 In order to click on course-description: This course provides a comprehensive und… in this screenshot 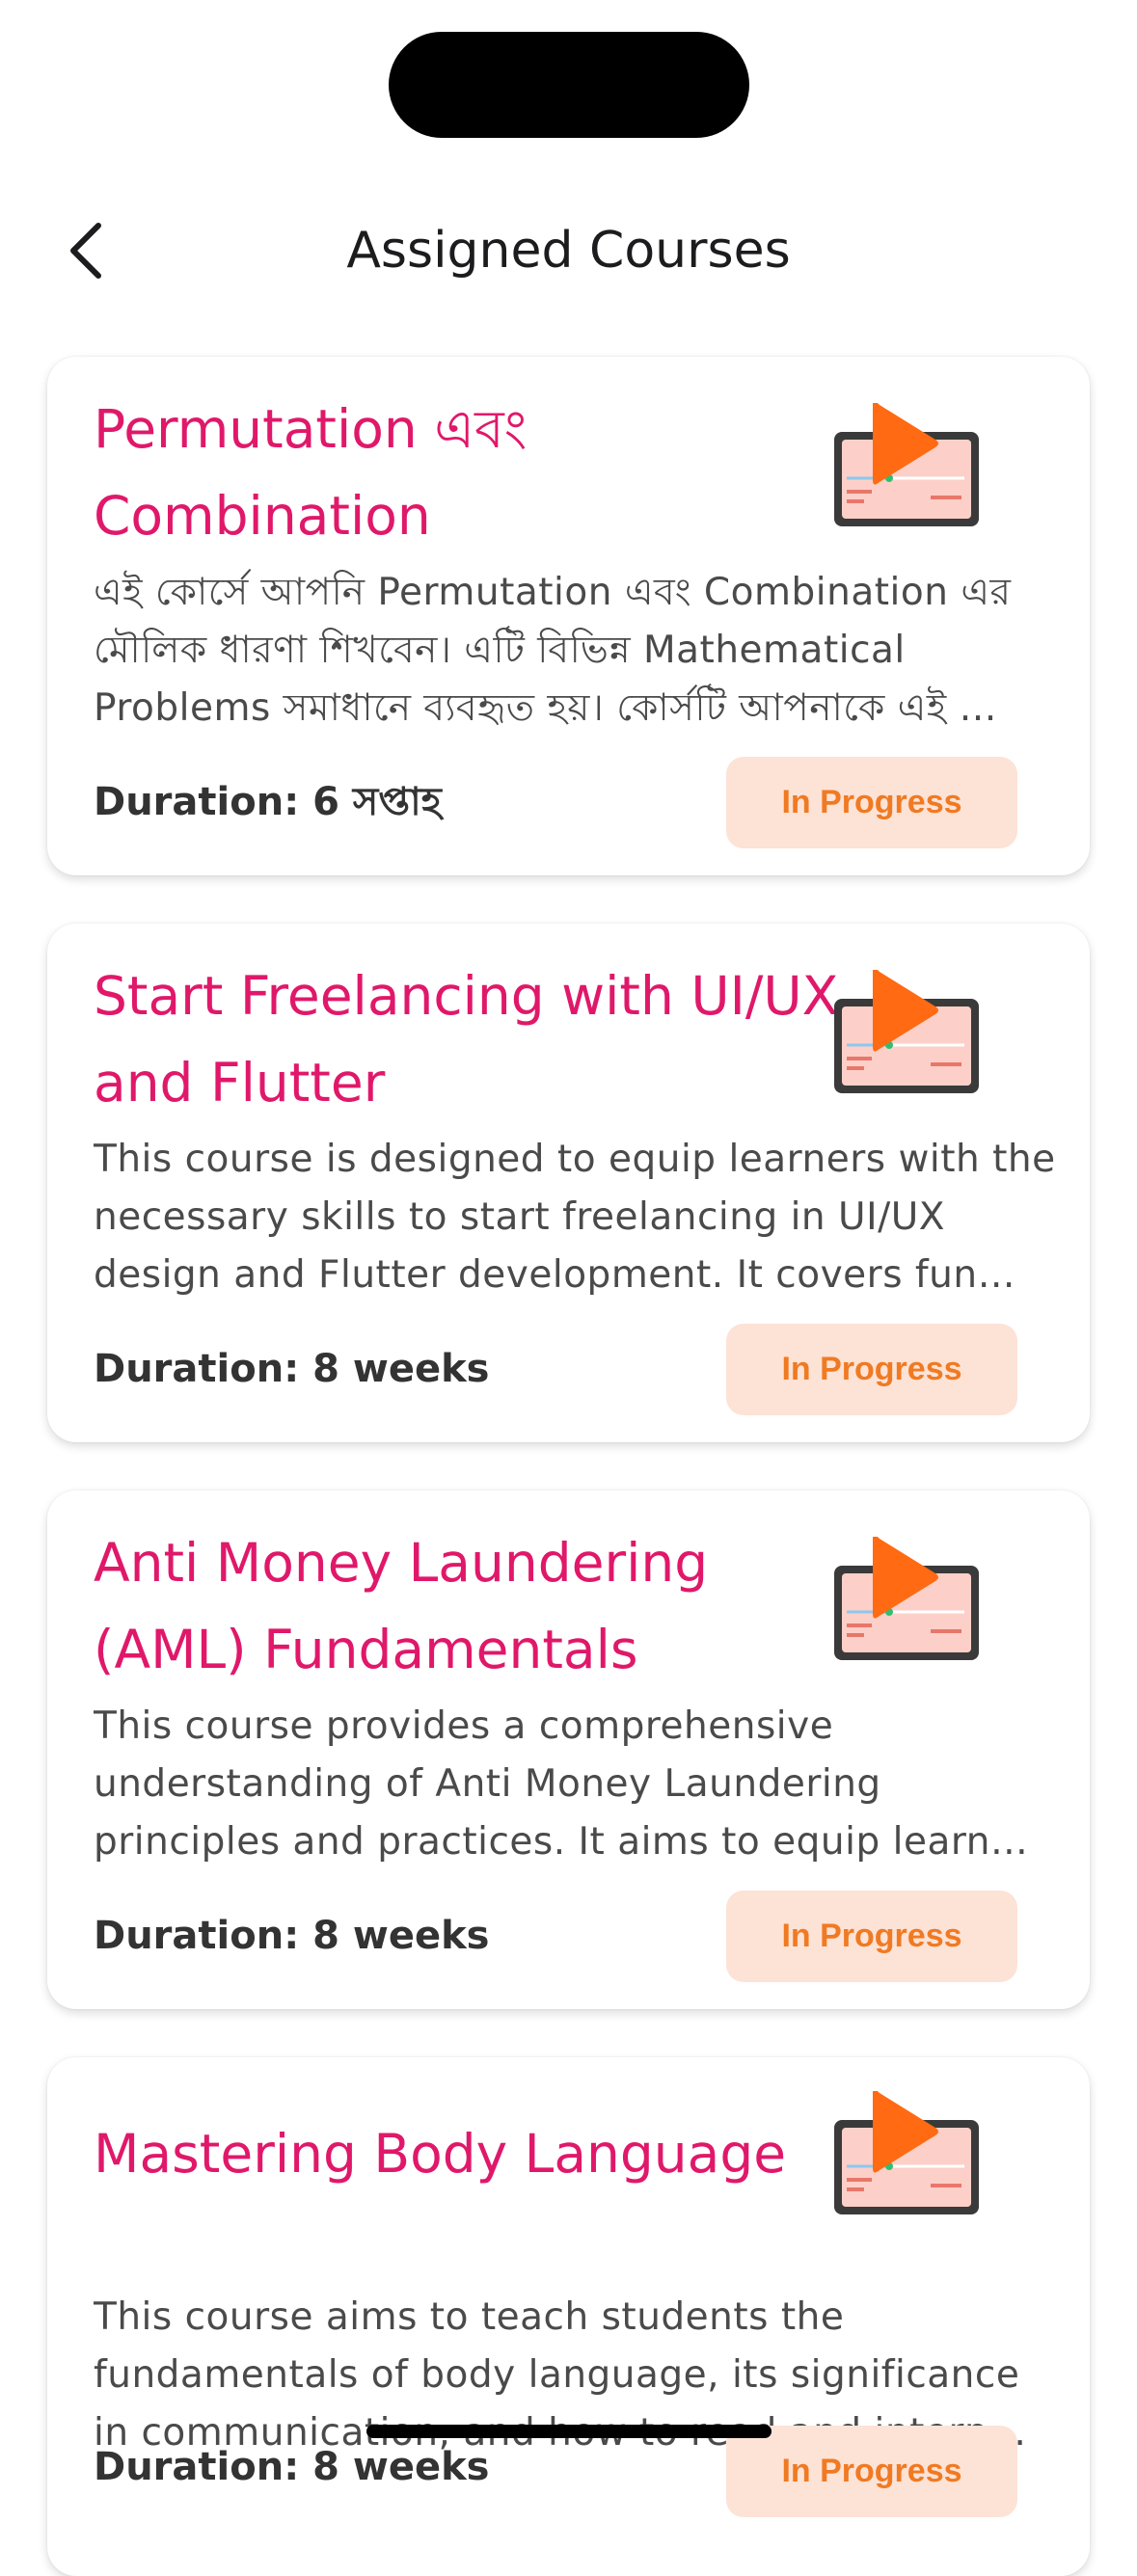, I will do `click(561, 1784)`.